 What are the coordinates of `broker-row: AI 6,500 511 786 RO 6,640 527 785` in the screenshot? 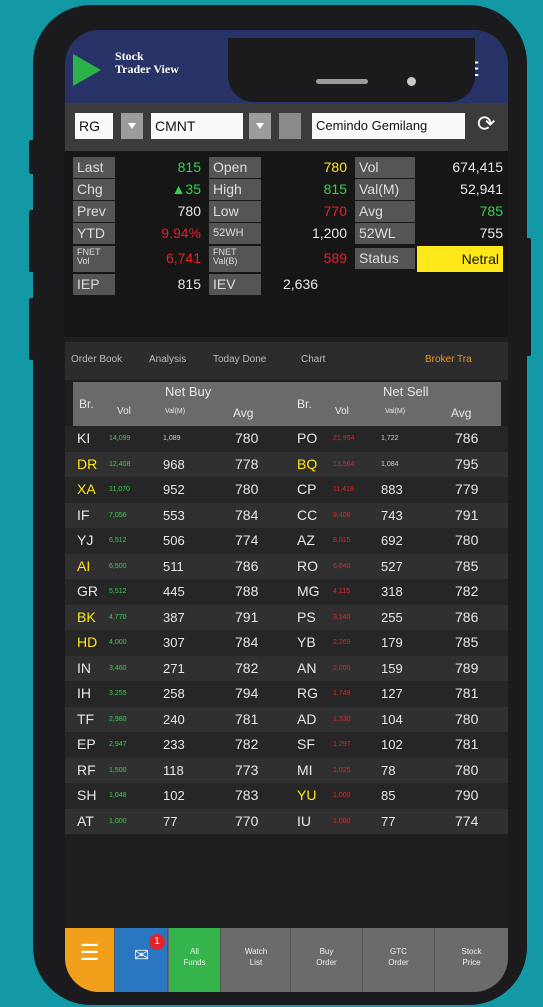 It's located at (286, 566).